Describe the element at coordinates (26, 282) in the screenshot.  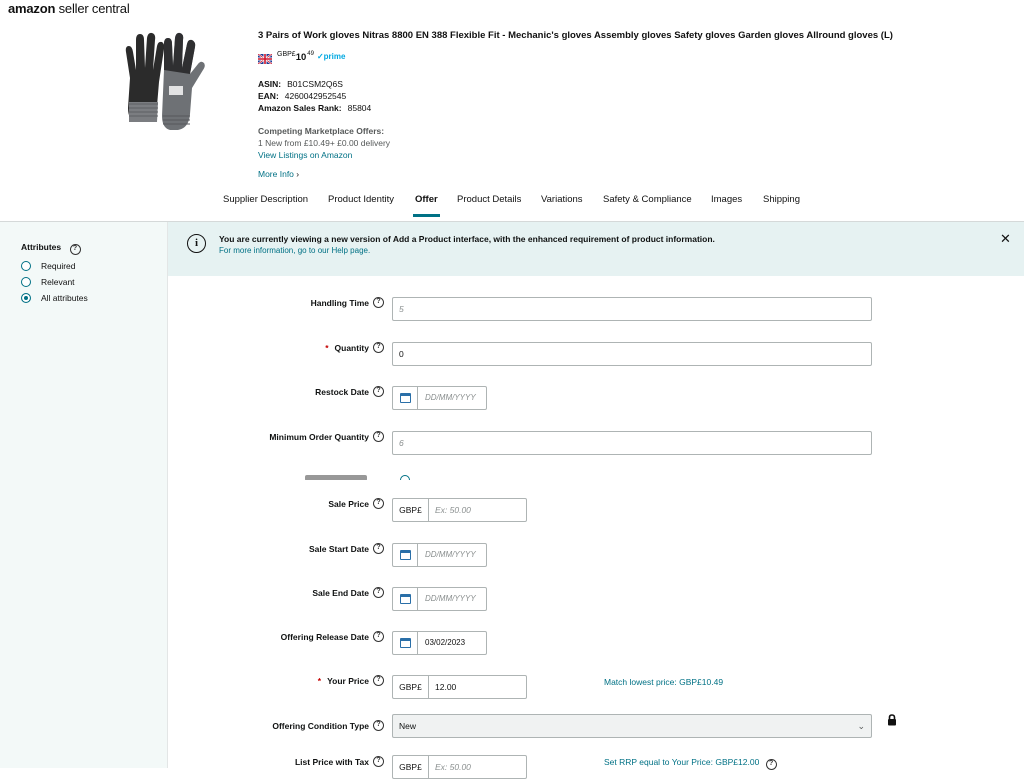
I see `radio-relevant` at that location.